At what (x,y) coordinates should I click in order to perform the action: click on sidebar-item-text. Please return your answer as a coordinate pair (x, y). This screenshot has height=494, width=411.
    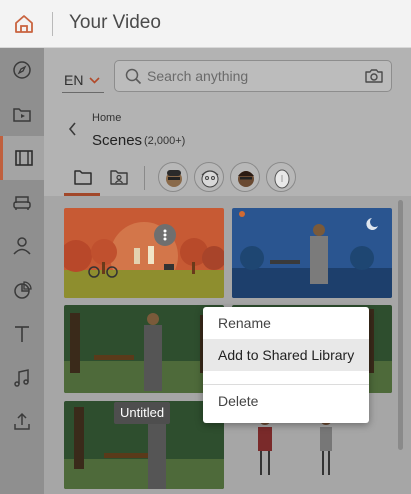
    Looking at the image, I should click on (22, 334).